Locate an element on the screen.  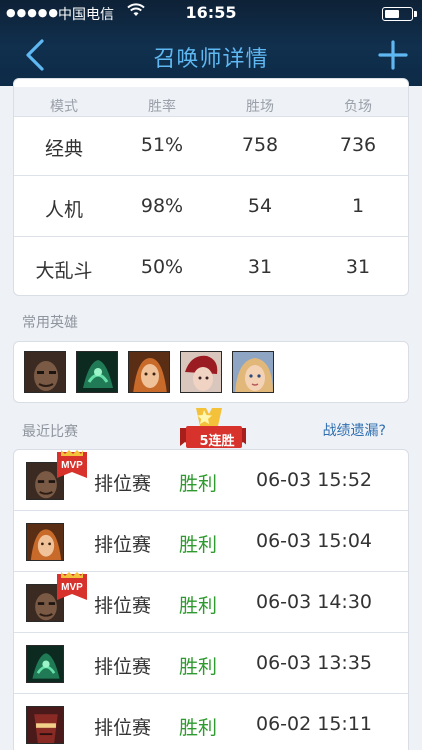
missing-record-link: 战绩遗漏? is located at coordinates (354, 430).